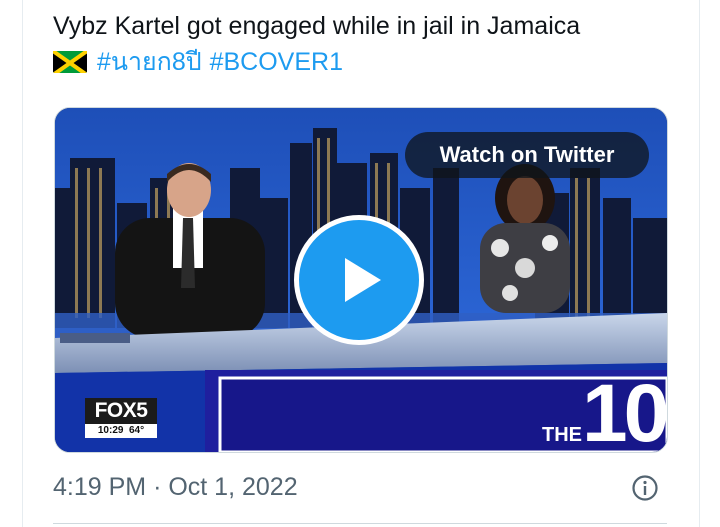 The height and width of the screenshot is (527, 720). What do you see at coordinates (276, 62) in the screenshot?
I see `hashtag-link-2: #BCOVER1` at bounding box center [276, 62].